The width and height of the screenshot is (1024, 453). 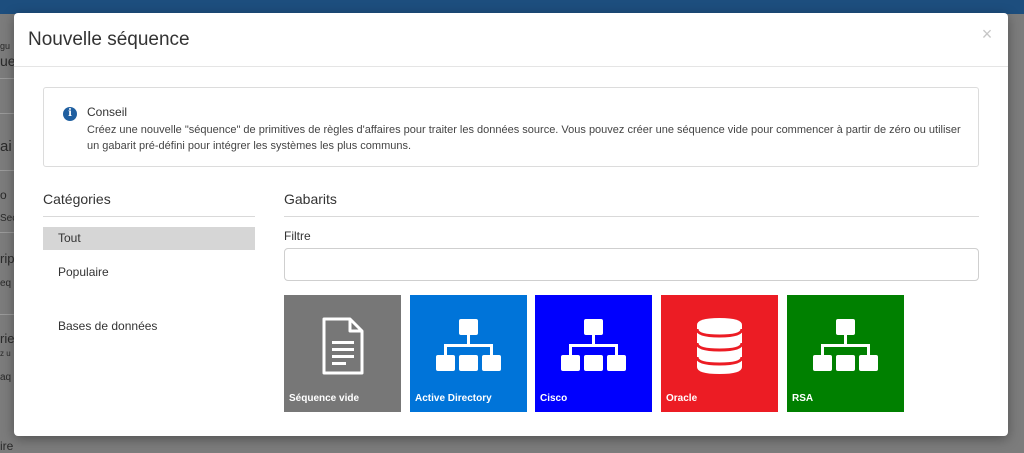 What do you see at coordinates (6, 146) in the screenshot?
I see `background-text: ai` at bounding box center [6, 146].